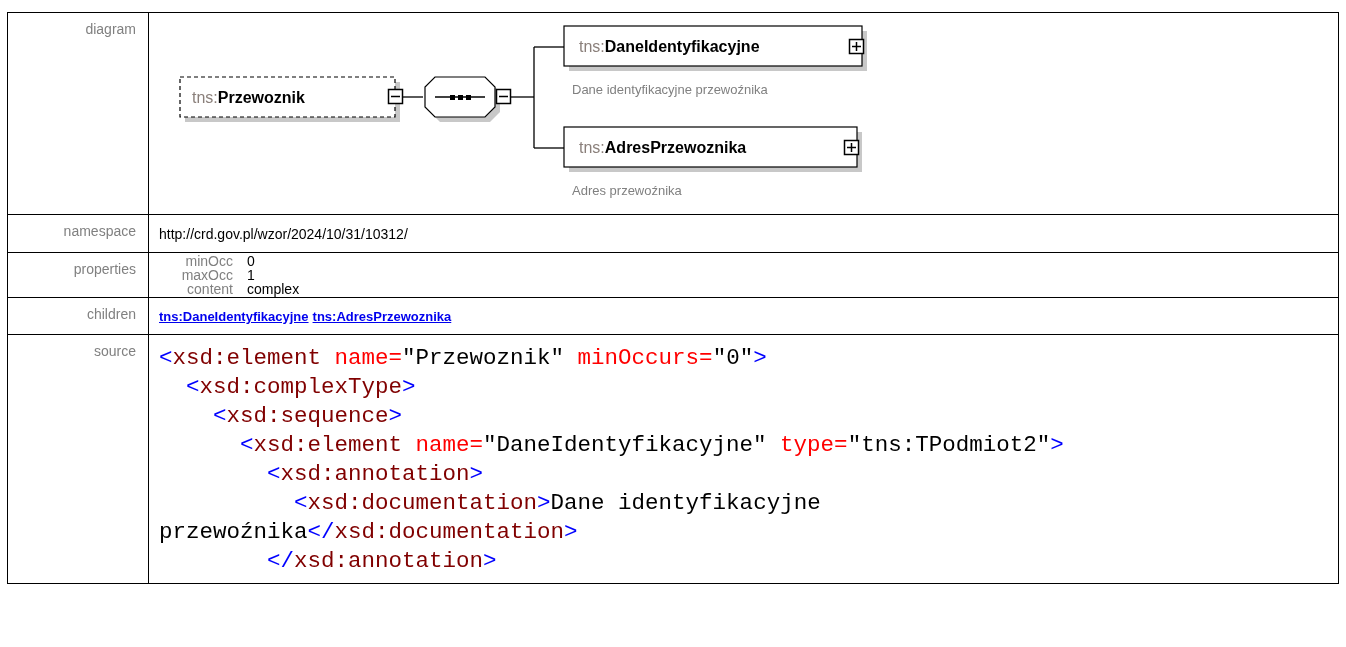 The width and height of the screenshot is (1346, 647). Describe the element at coordinates (114, 351) in the screenshot. I see `row-label: source` at that location.